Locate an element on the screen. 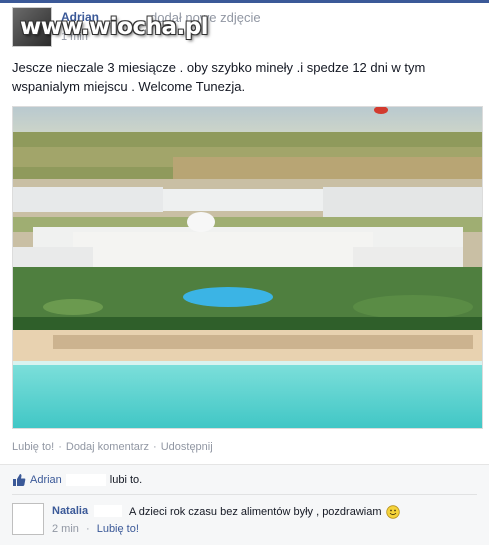 Image resolution: width=489 pixels, height=545 pixels. comment-like-link: Lubię to! is located at coordinates (118, 529).